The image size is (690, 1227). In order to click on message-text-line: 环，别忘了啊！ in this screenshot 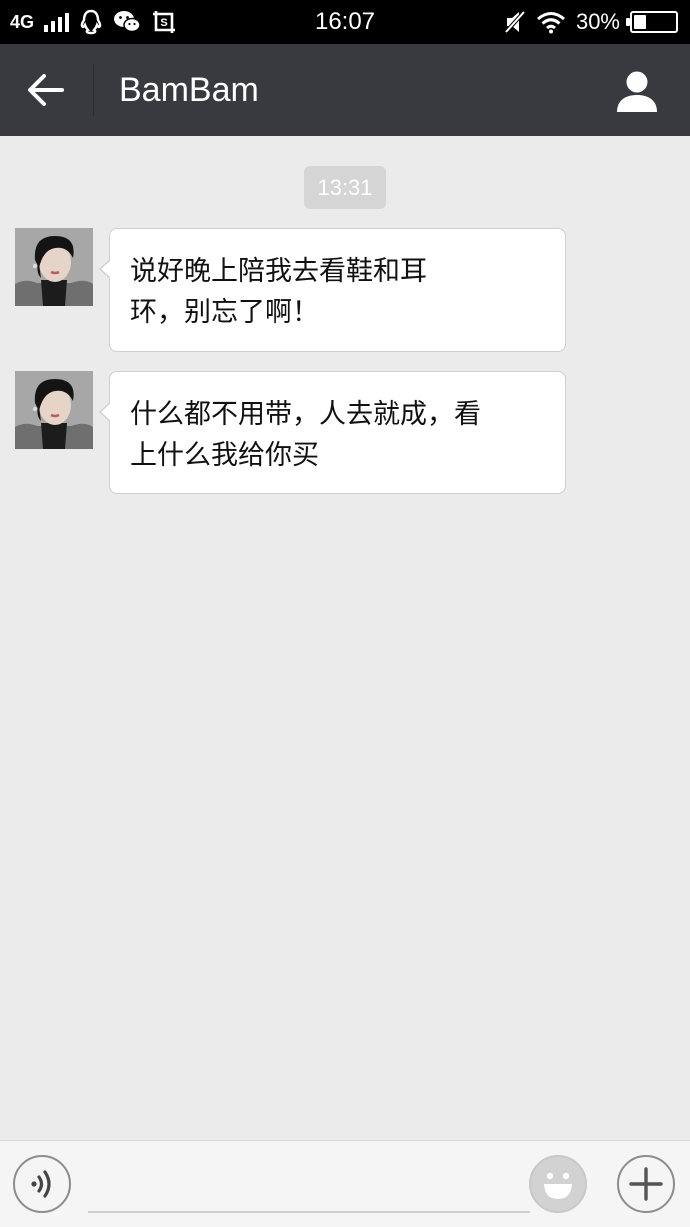, I will do `click(224, 312)`.